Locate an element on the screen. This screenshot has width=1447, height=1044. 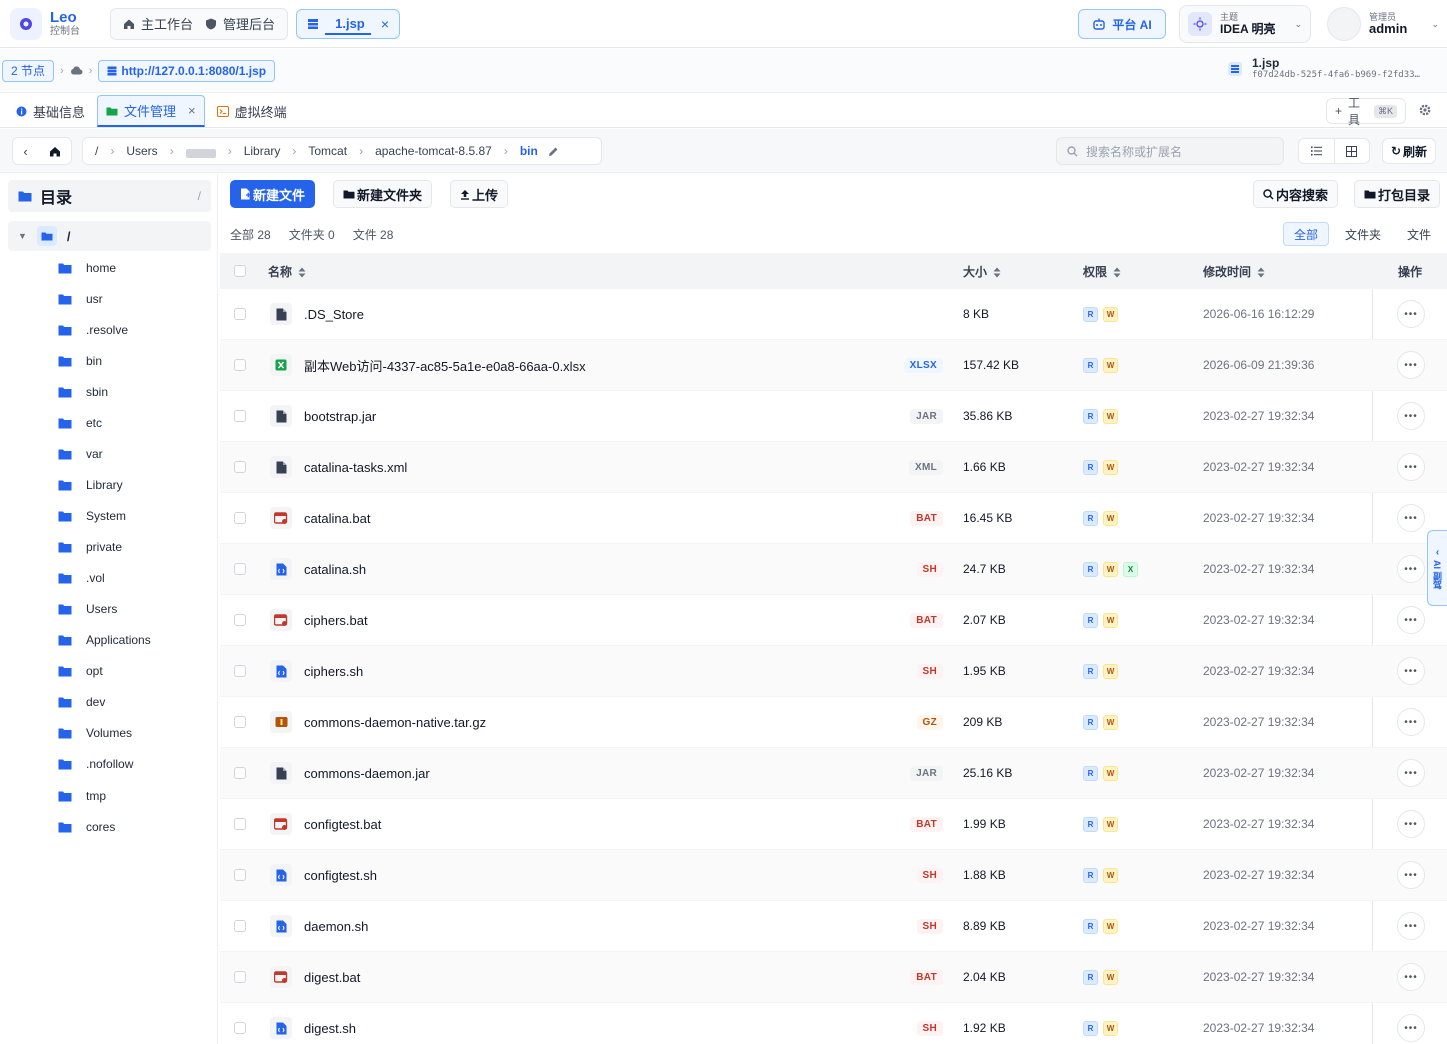
back-button: ‹ is located at coordinates (25, 151).